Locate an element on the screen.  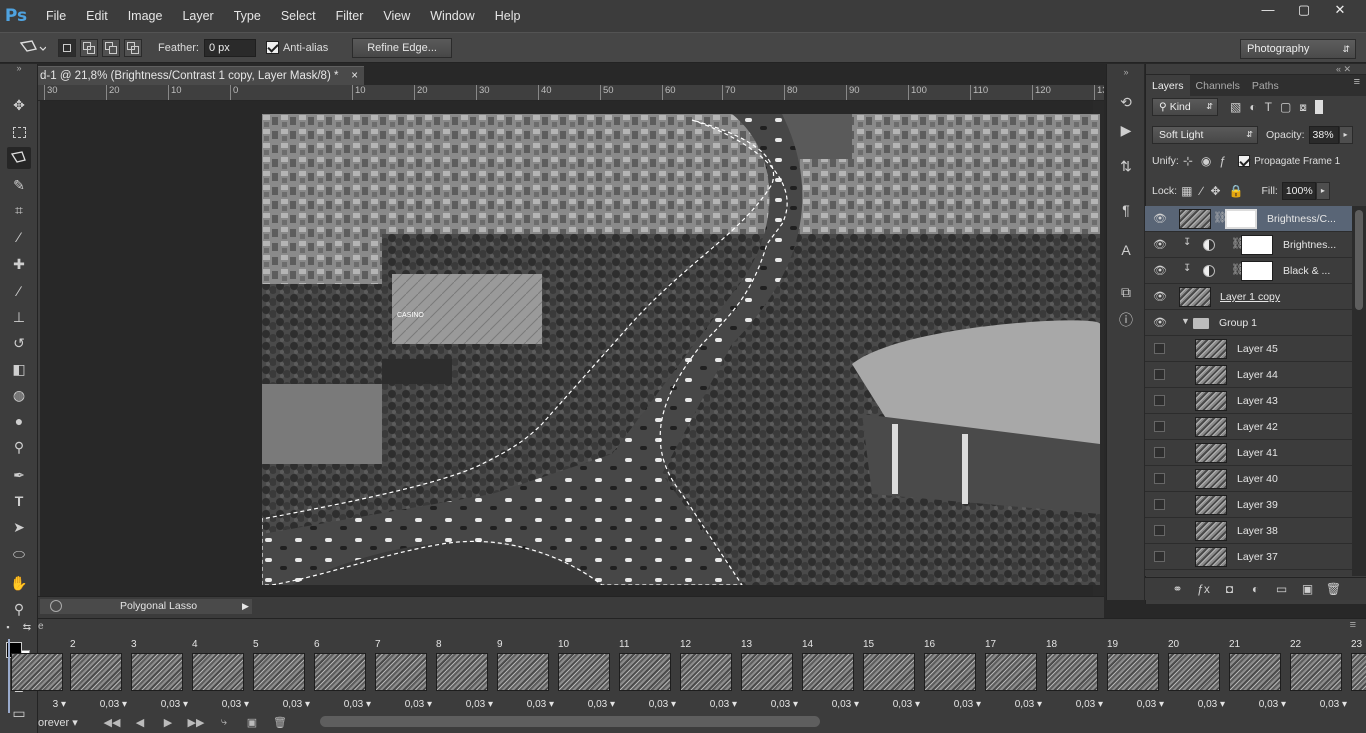
tab-paths: Paths is located at coordinates (1265, 85).